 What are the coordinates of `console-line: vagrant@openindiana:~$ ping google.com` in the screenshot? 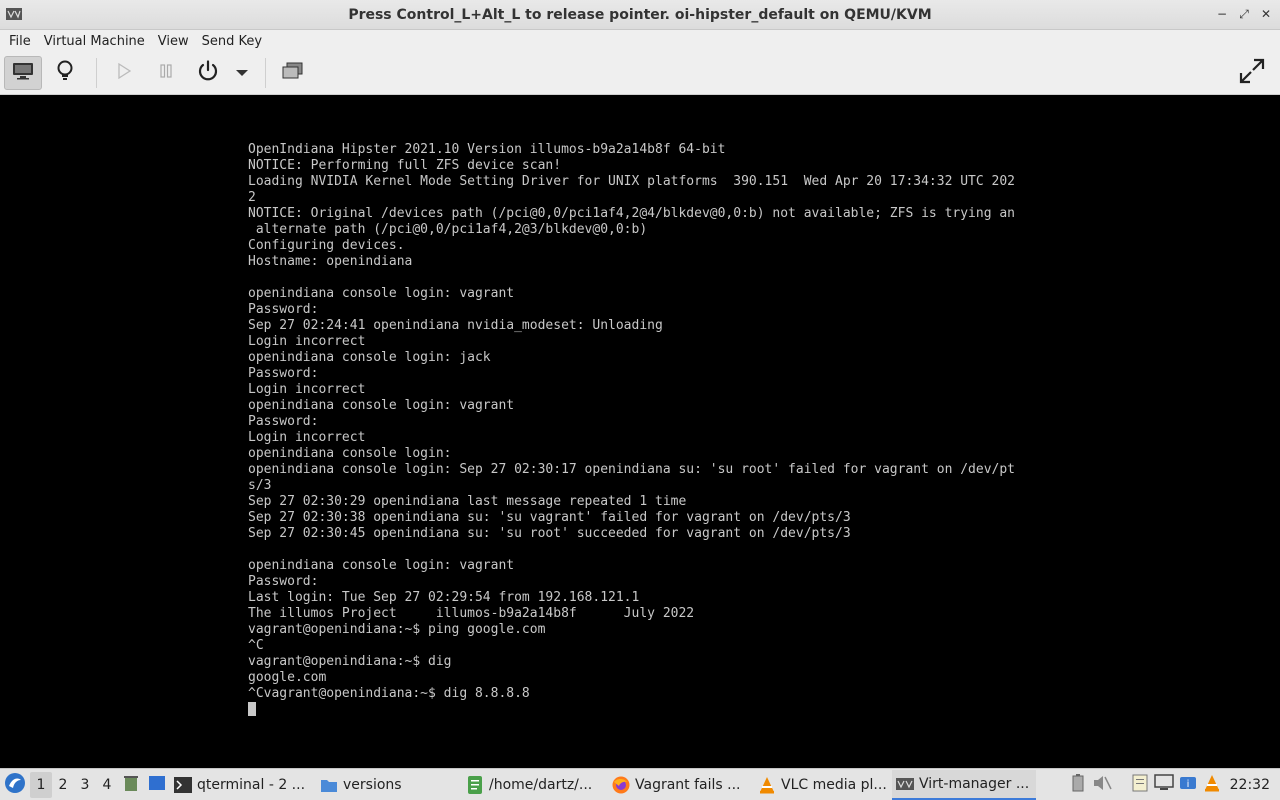 It's located at (397, 629).